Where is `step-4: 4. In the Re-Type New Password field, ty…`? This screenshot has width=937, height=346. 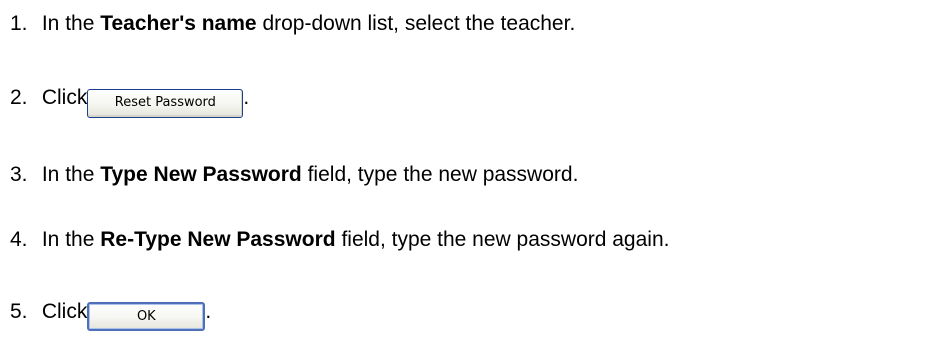 step-4: 4. In the Re-Type New Password field, ty… is located at coordinates (339, 240).